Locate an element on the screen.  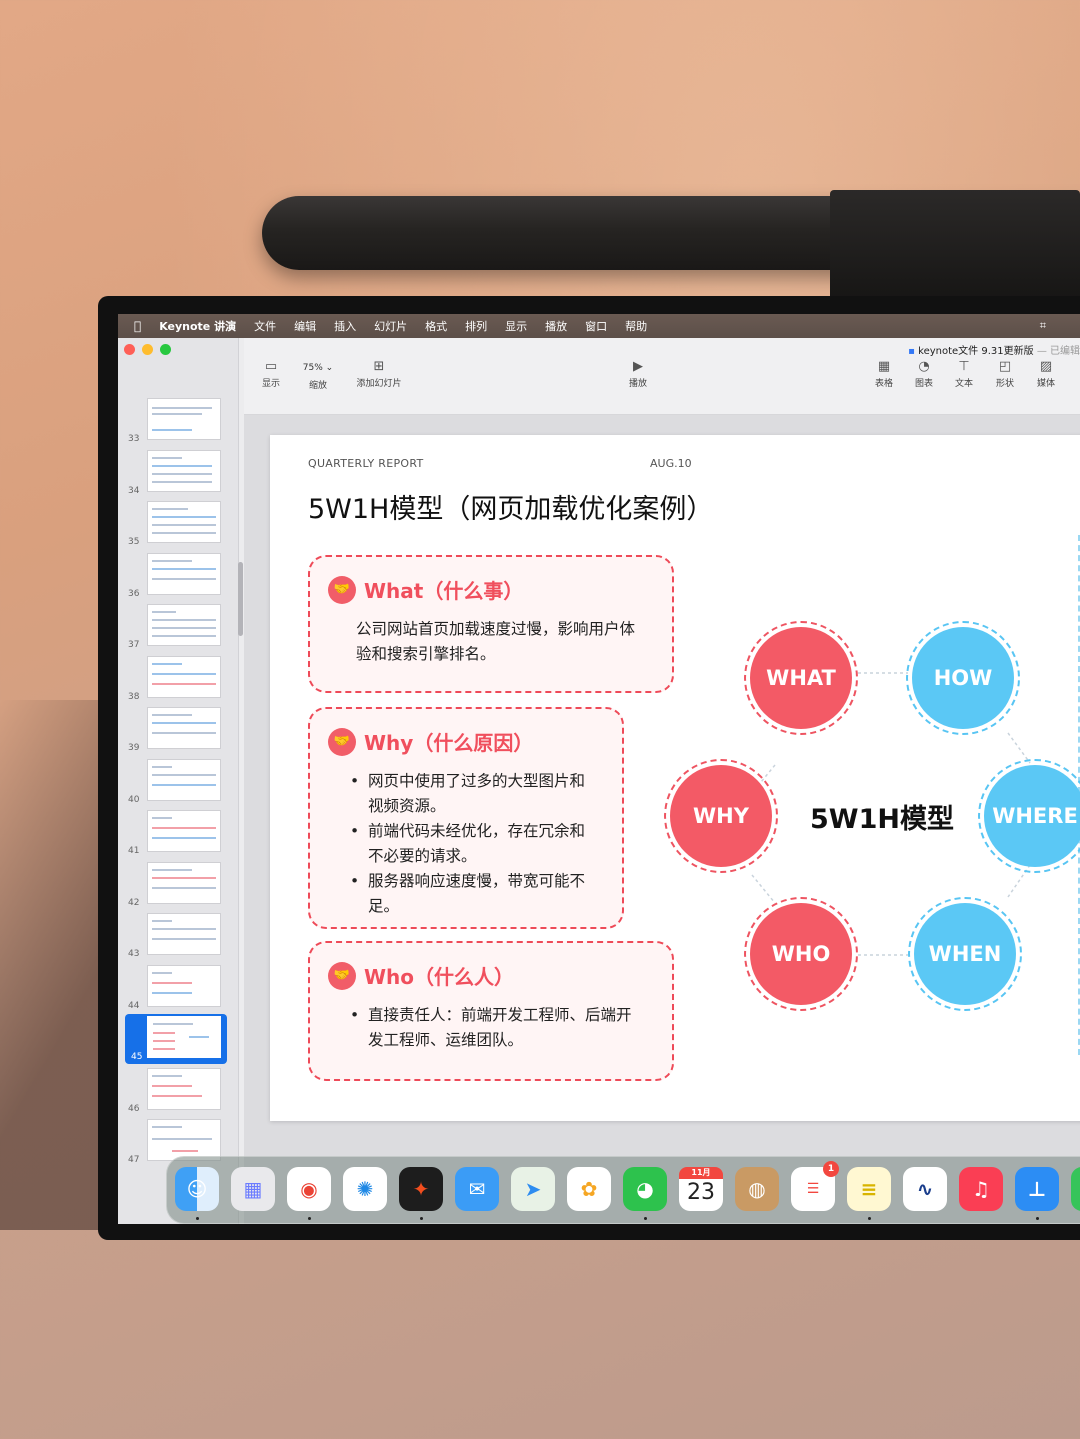
view-button: ▭ 显示 is located at coordinates (271, 373).